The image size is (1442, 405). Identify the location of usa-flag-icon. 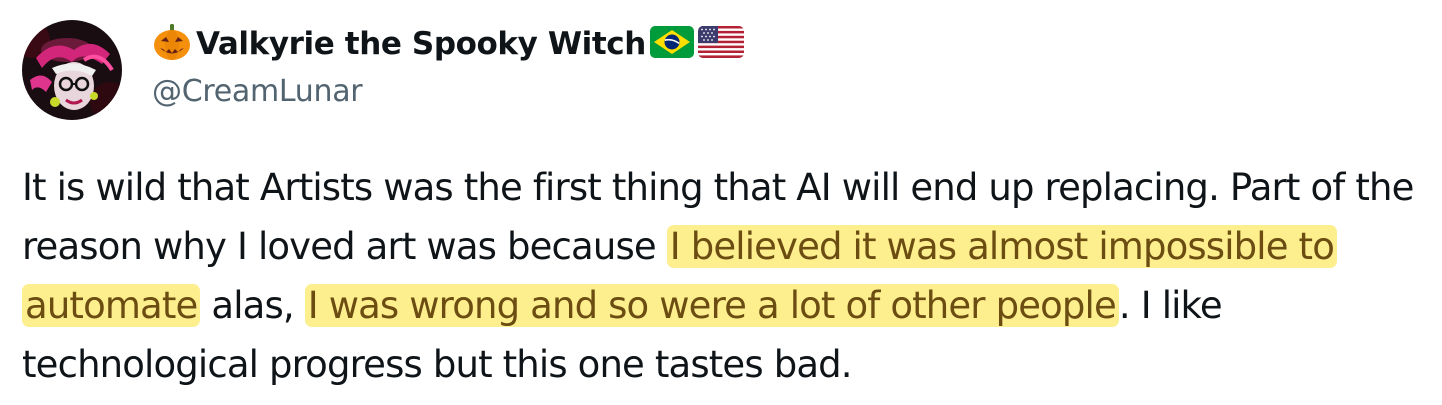
(720, 44).